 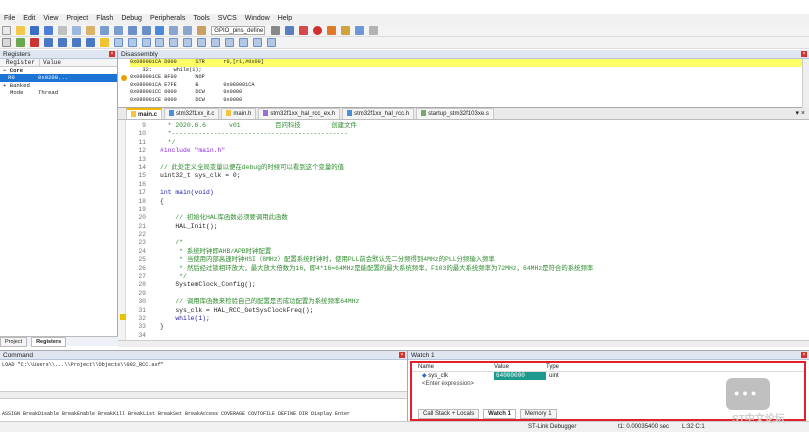 I want to click on code-line: 23 /*, so click(x=359, y=243).